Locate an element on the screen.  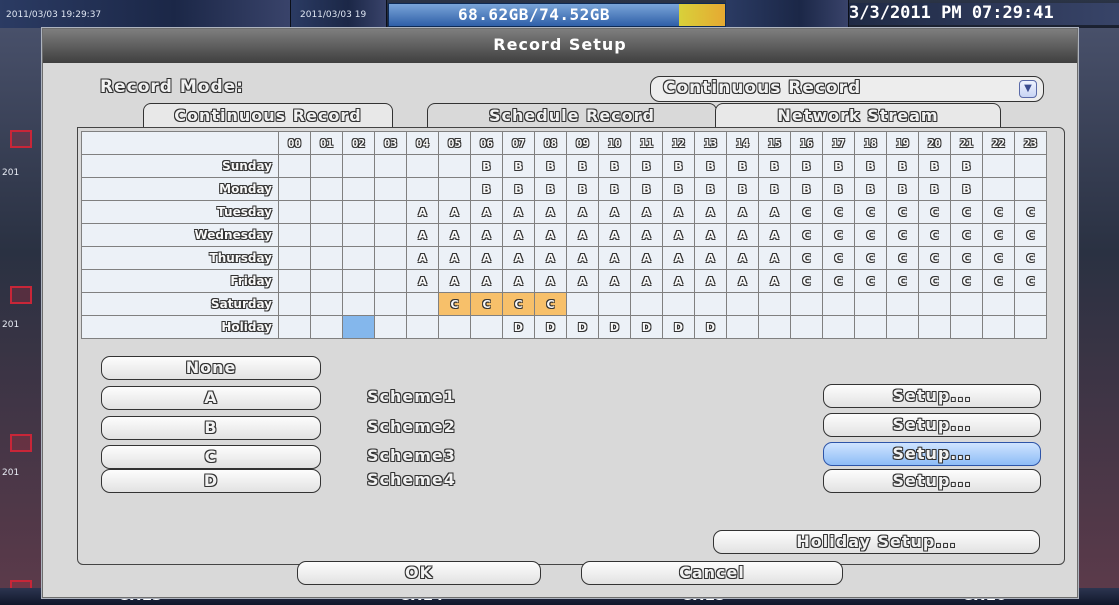
none-button: None is located at coordinates (211, 368).